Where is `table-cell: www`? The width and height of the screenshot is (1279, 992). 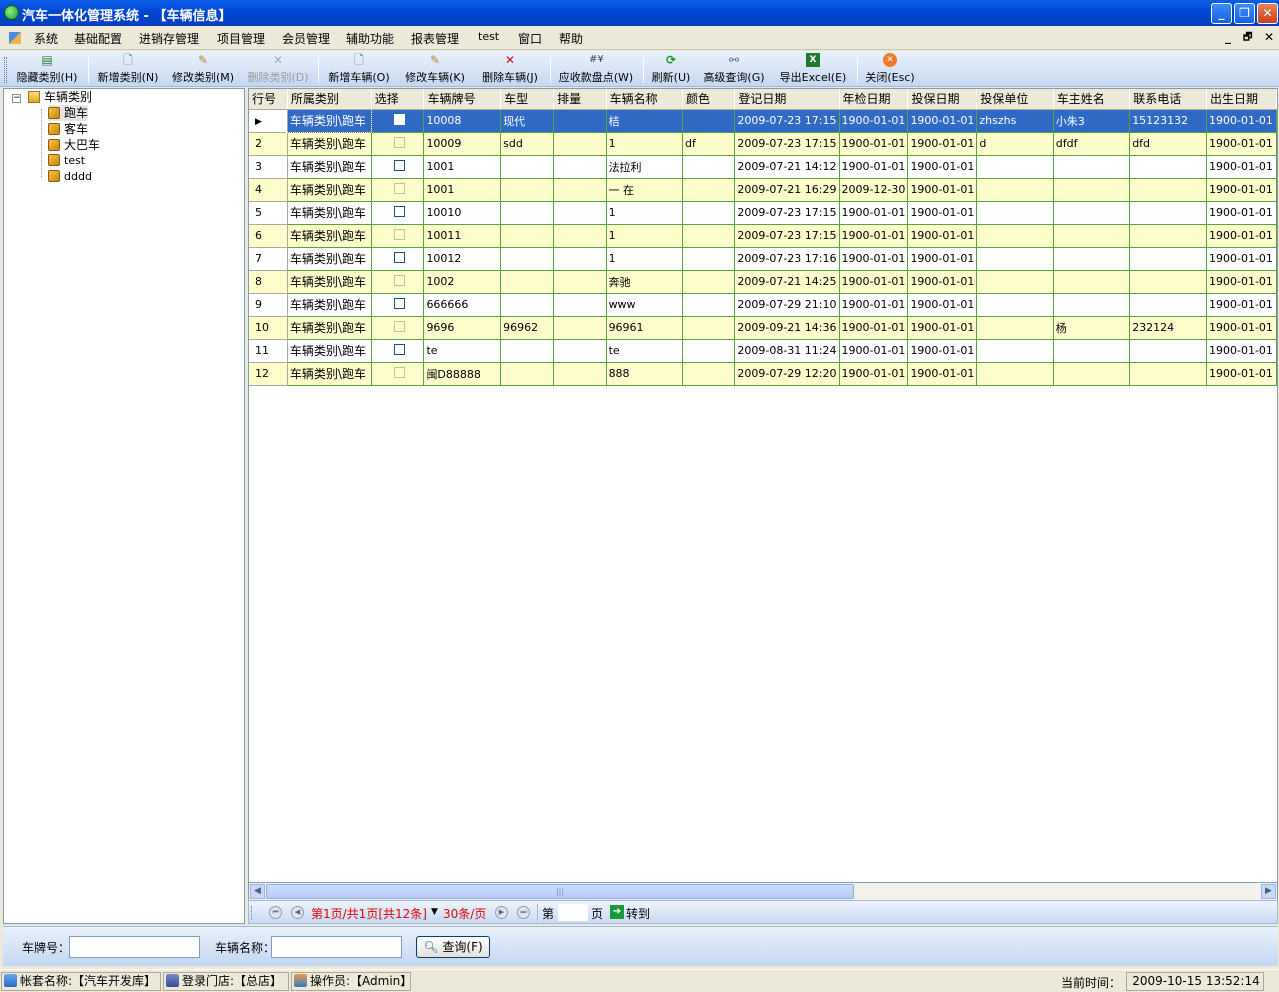
table-cell: www is located at coordinates (644, 305).